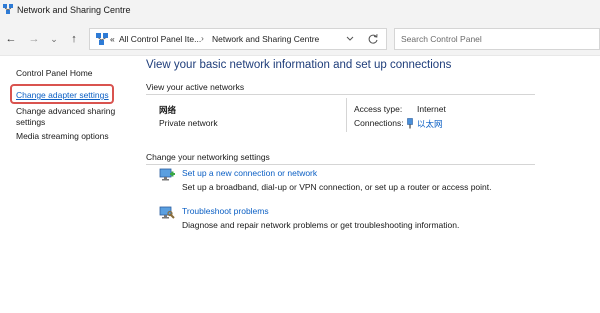 This screenshot has height=313, width=600. I want to click on sidebar-change-advanced-sharing-line2: settings, so click(30, 122).